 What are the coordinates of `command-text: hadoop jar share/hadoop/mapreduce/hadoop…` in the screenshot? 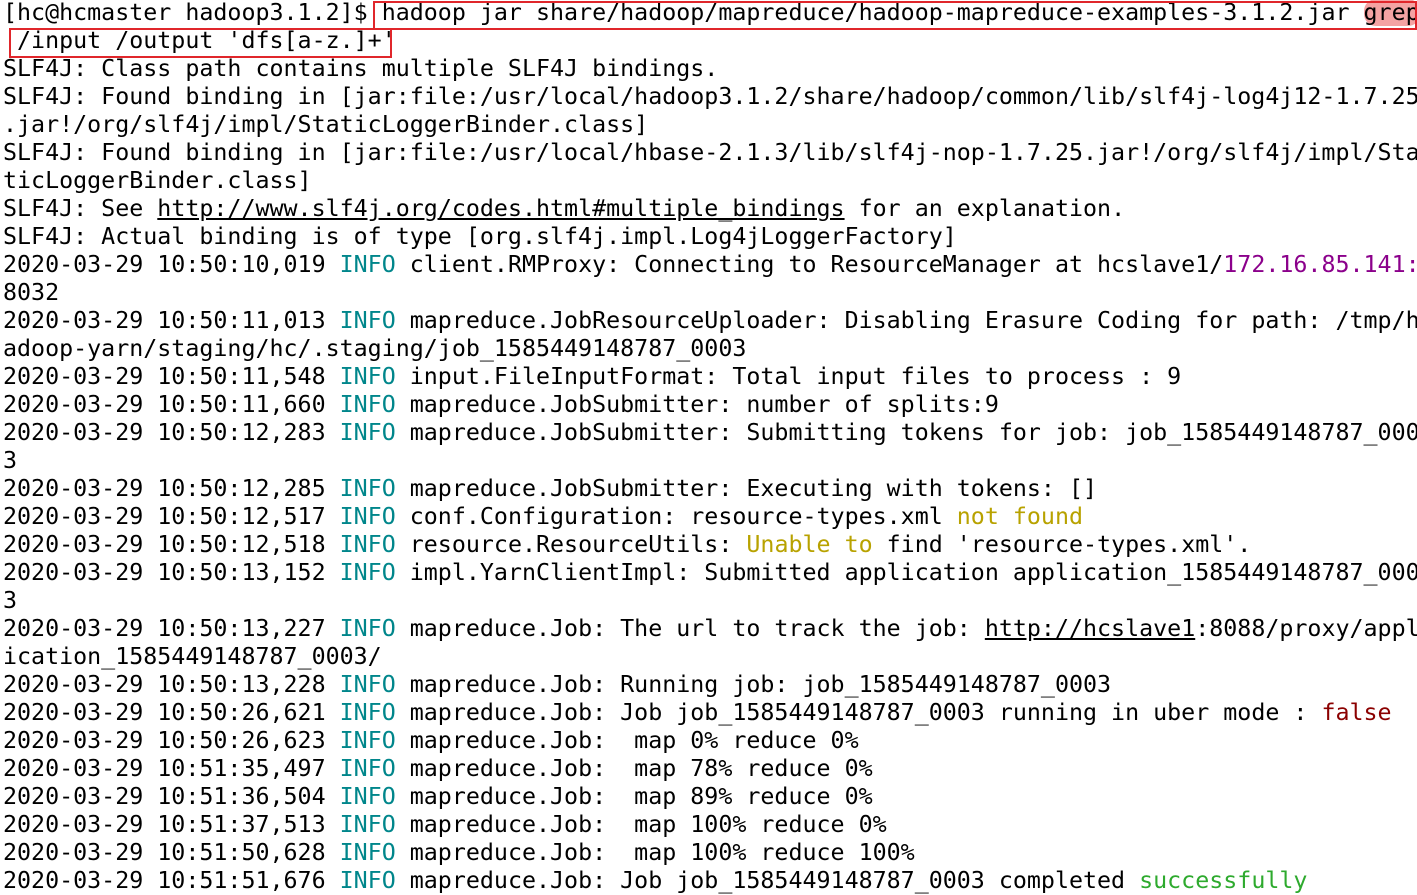 It's located at (872, 13).